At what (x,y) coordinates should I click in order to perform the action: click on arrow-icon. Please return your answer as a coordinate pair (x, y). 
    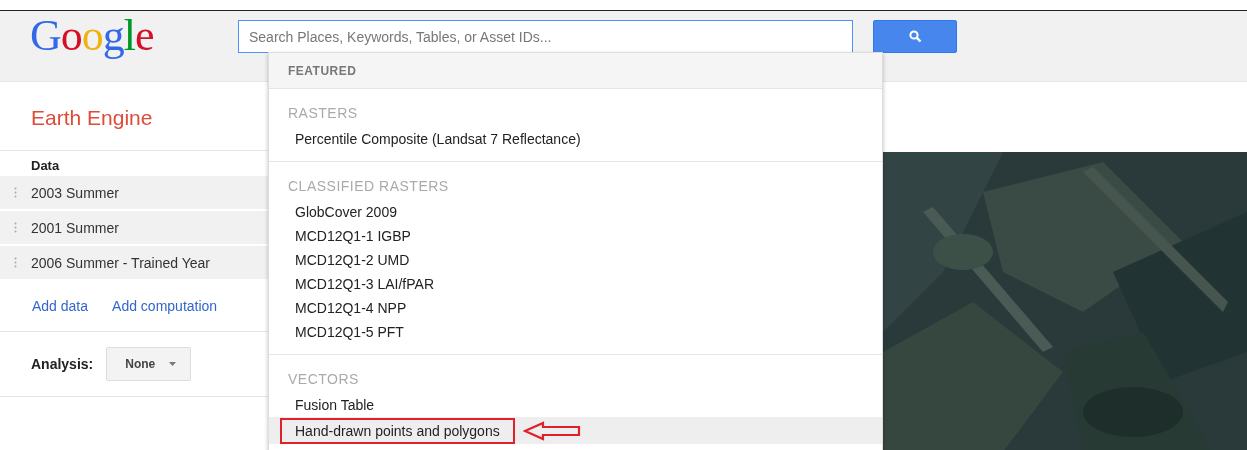
    Looking at the image, I should click on (551, 430).